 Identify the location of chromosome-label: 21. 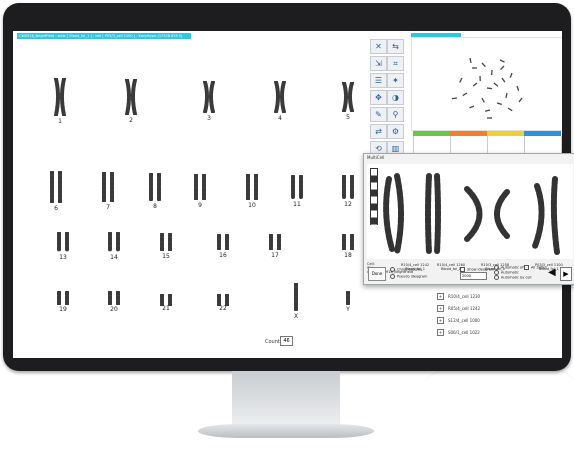
(166, 308).